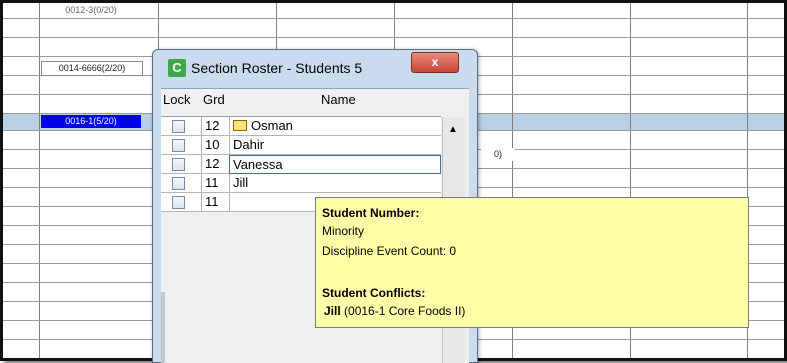 The width and height of the screenshot is (787, 363). Describe the element at coordinates (338, 99) in the screenshot. I see `column-header-name: Name` at that location.